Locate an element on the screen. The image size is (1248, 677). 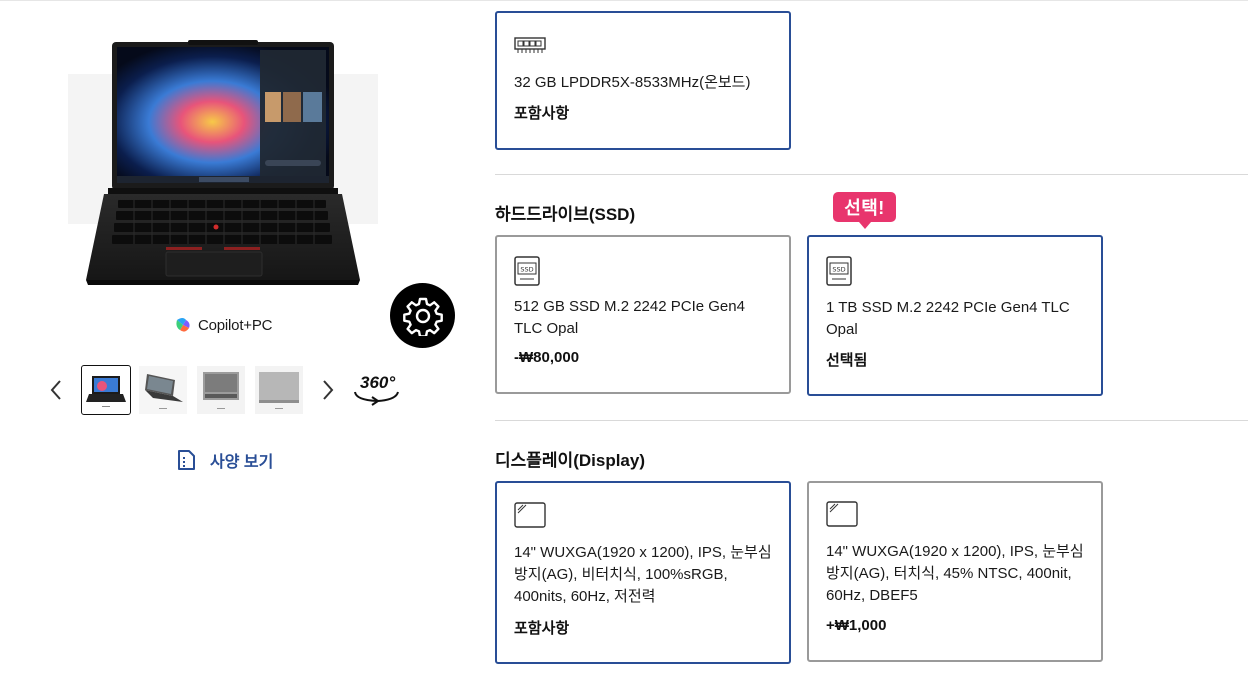
product-hero-image is located at coordinates (224, 165).